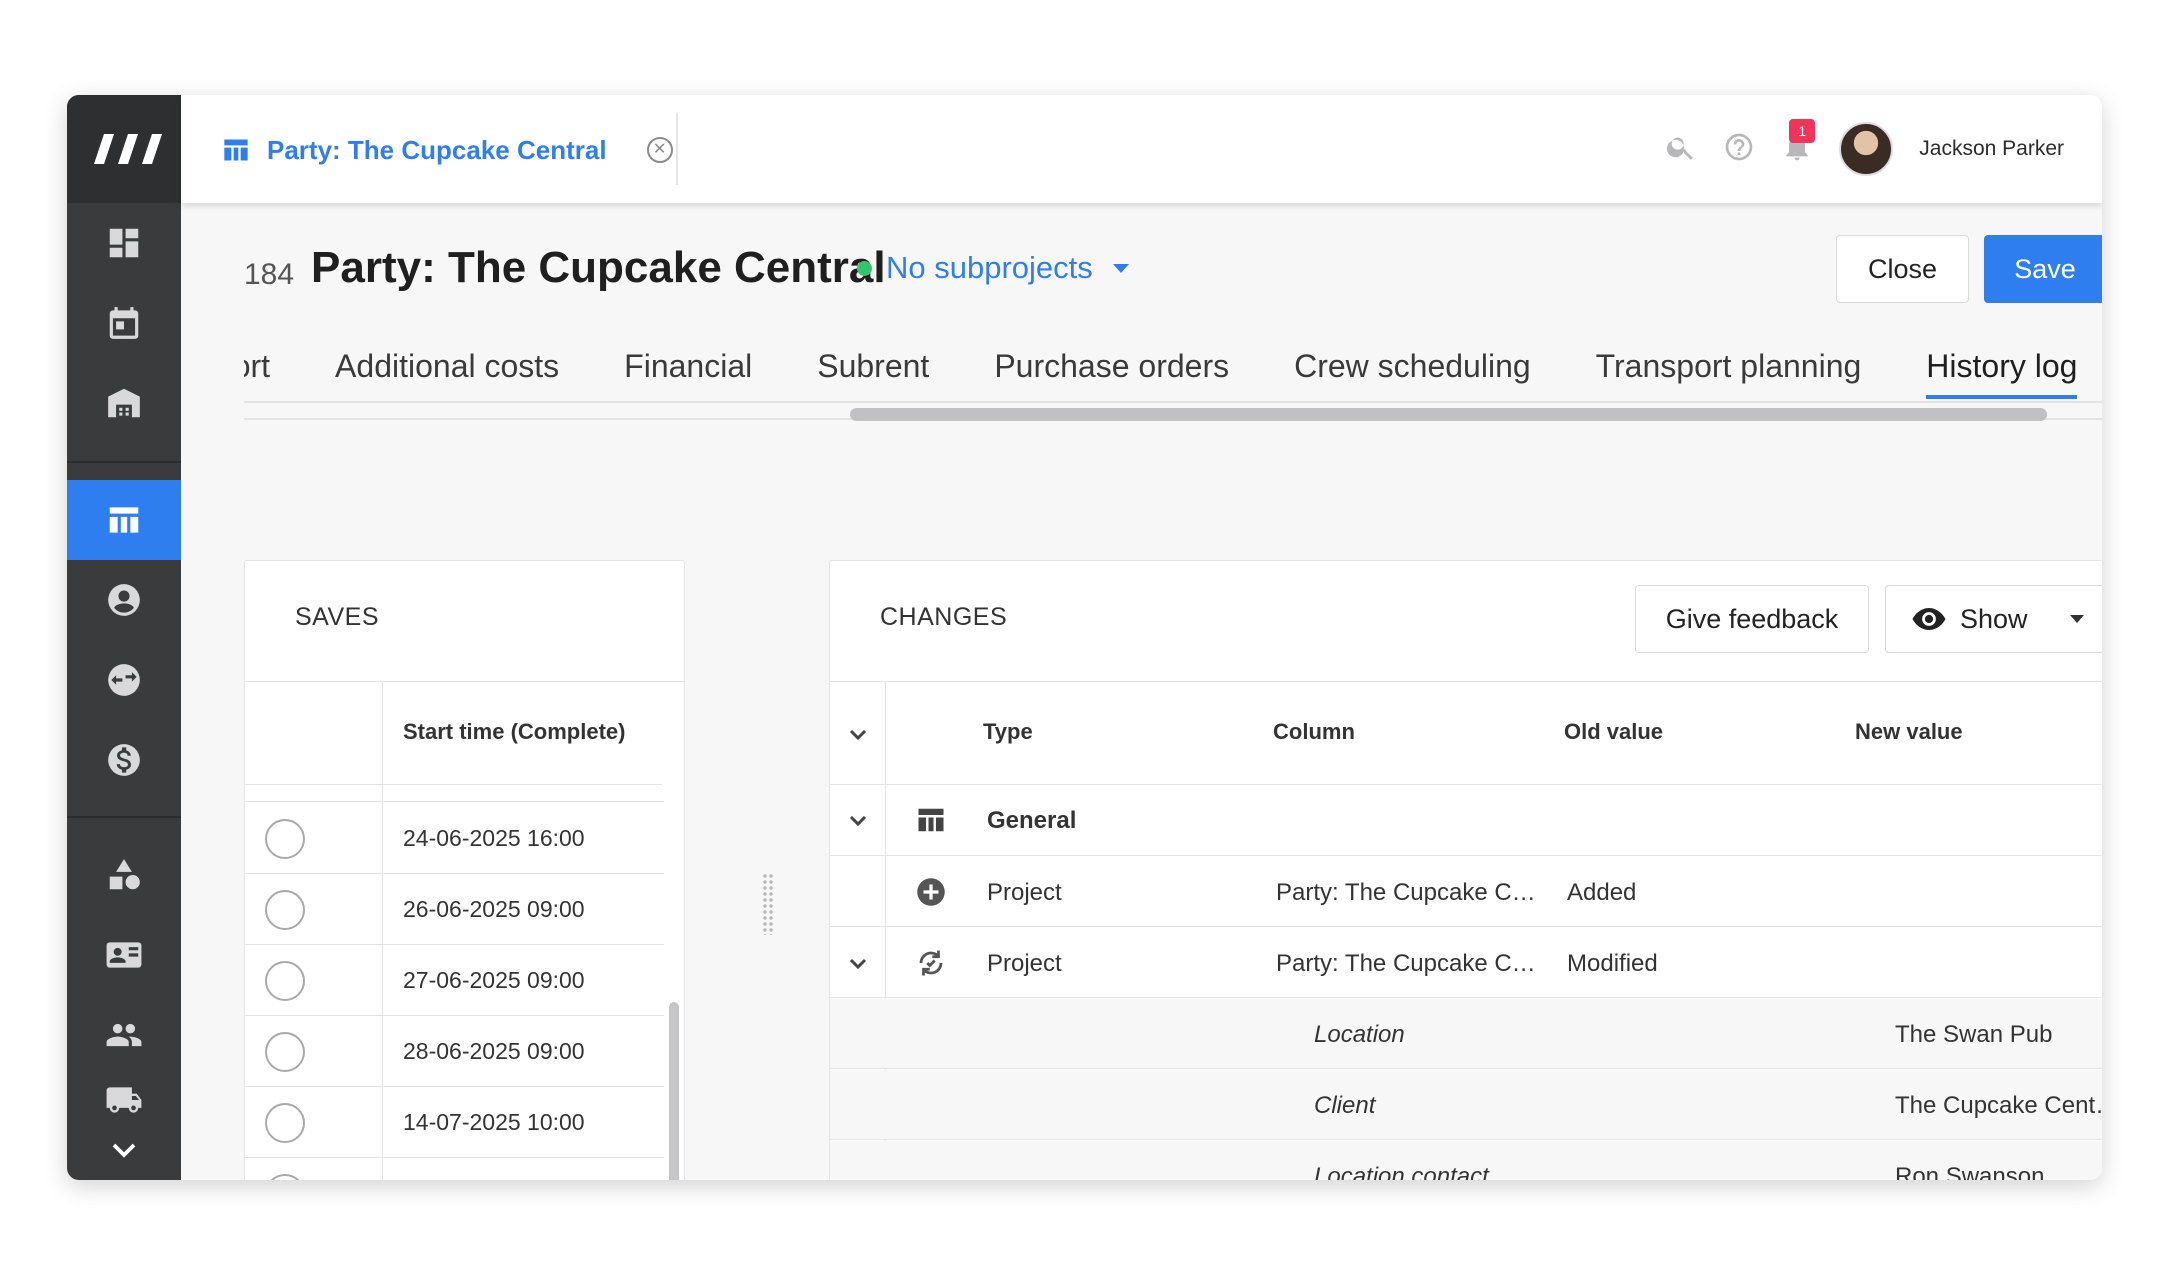 Image resolution: width=2170 pixels, height=1266 pixels. Describe the element at coordinates (494, 980) in the screenshot. I see `save-start-time: 27-06-2025 09:00` at that location.